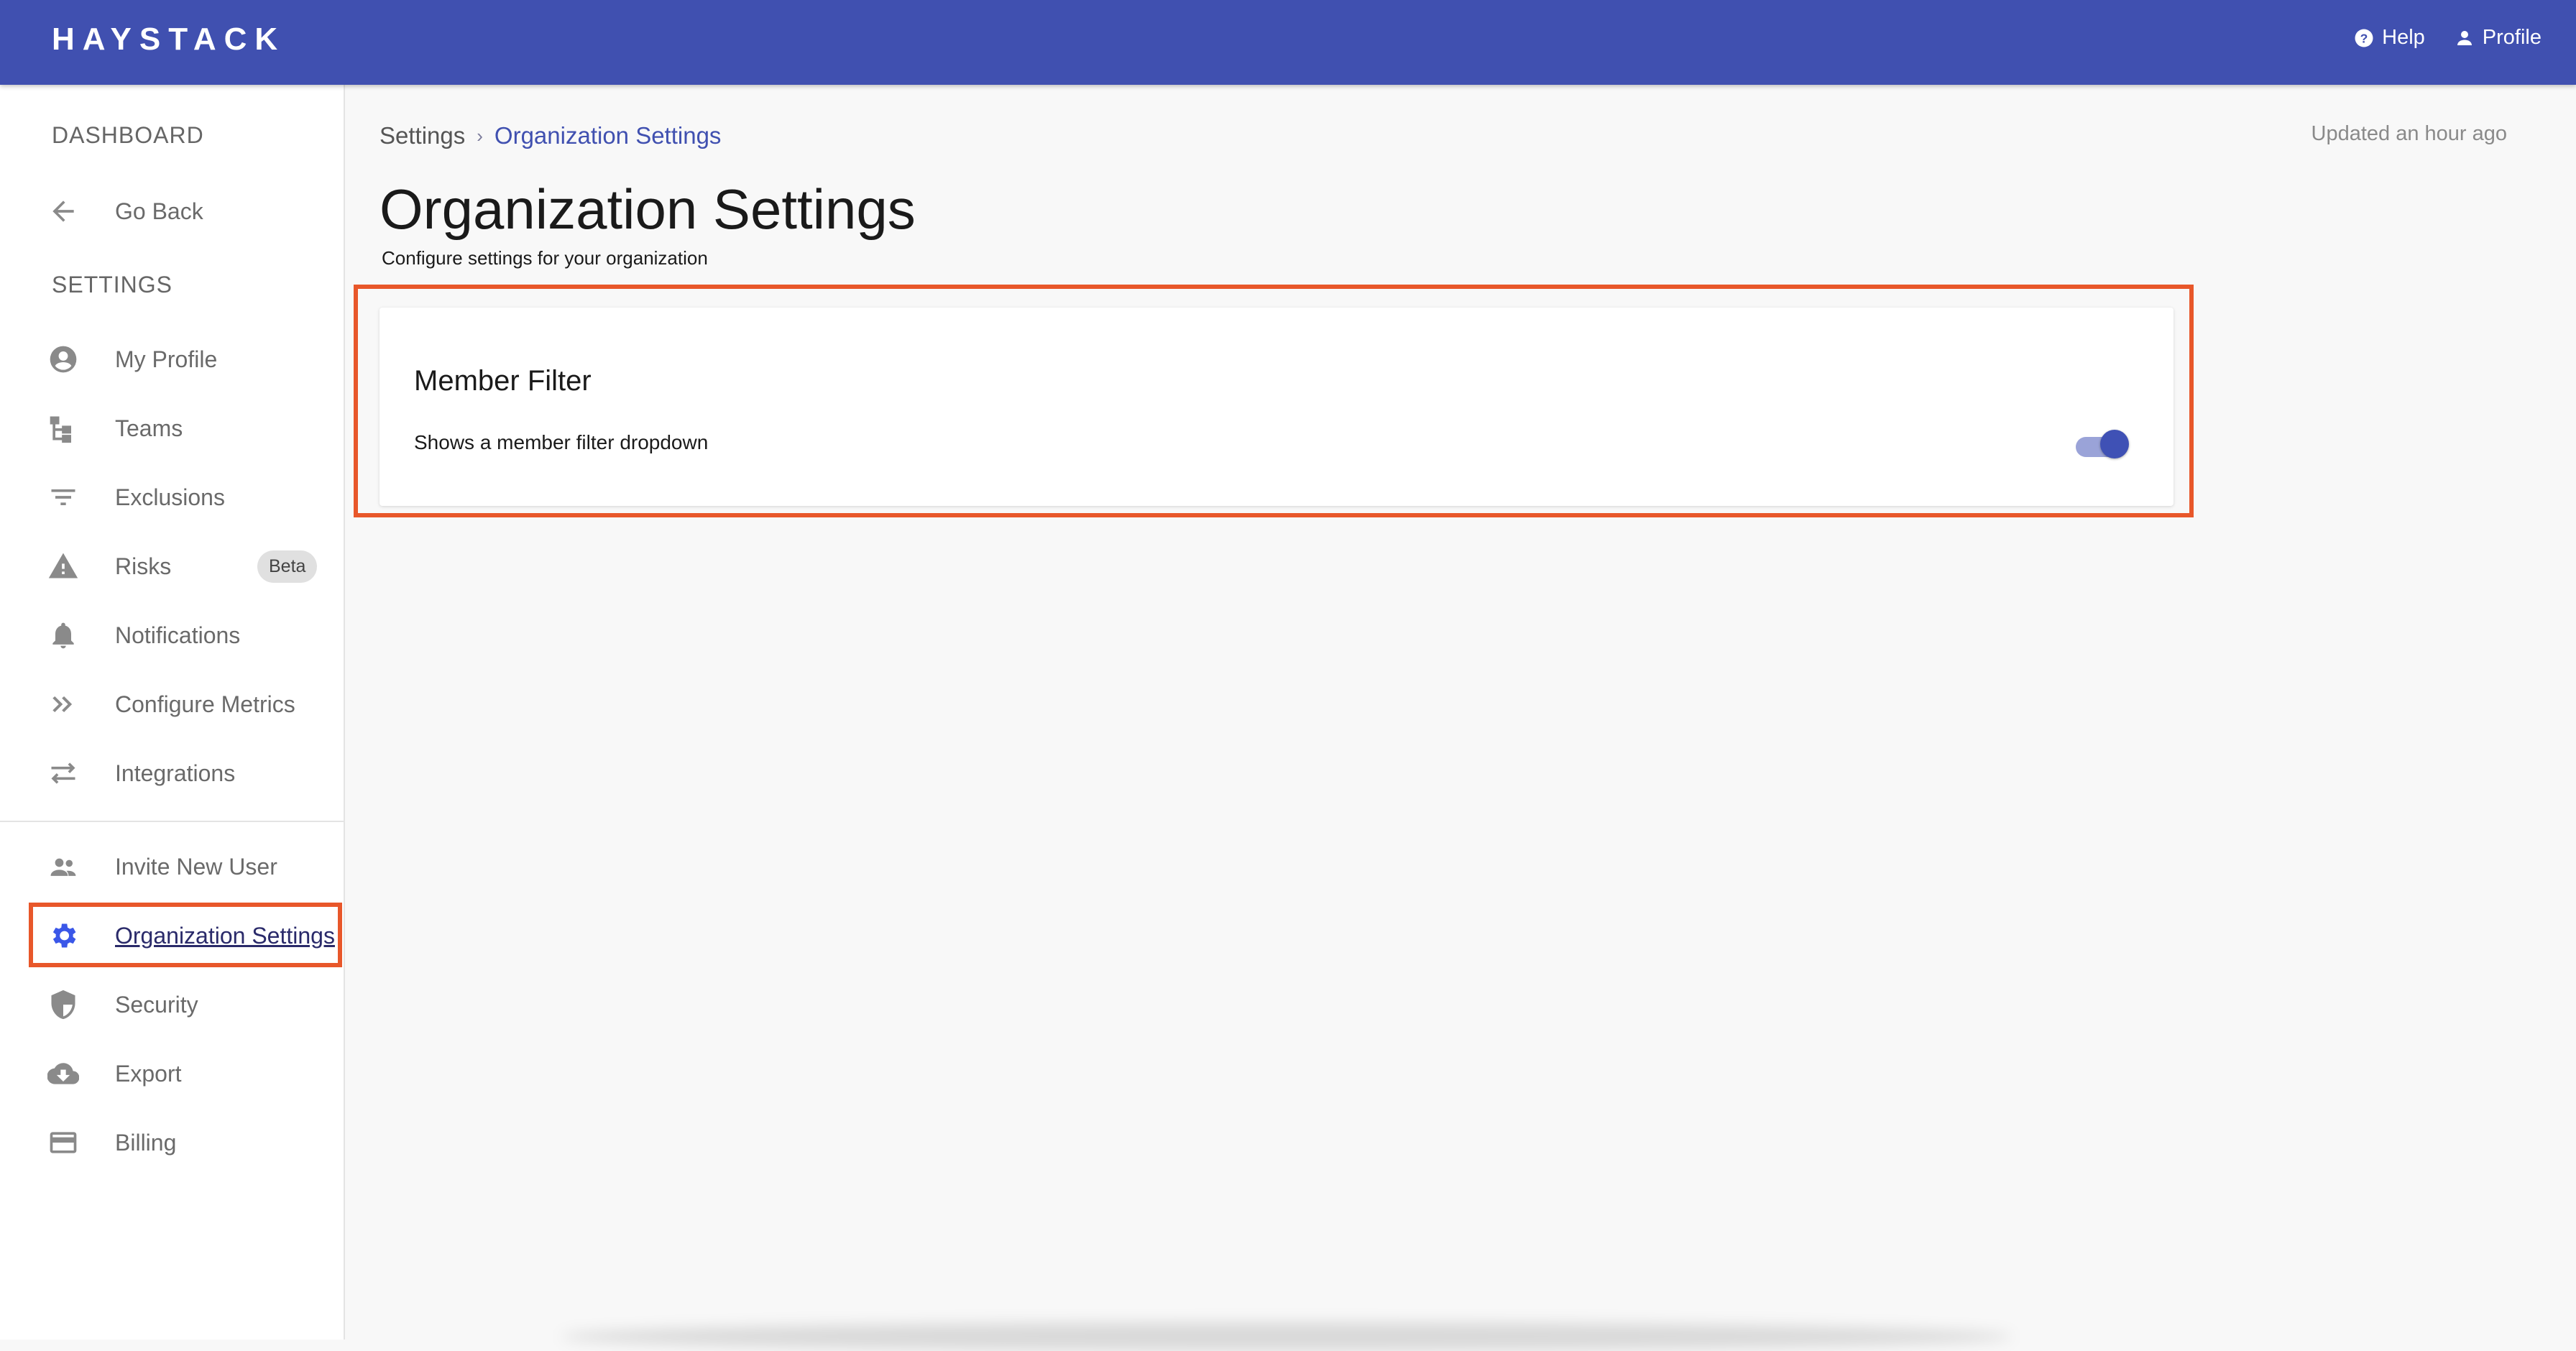 This screenshot has width=2576, height=1351. What do you see at coordinates (63, 635) in the screenshot?
I see `bell-icon` at bounding box center [63, 635].